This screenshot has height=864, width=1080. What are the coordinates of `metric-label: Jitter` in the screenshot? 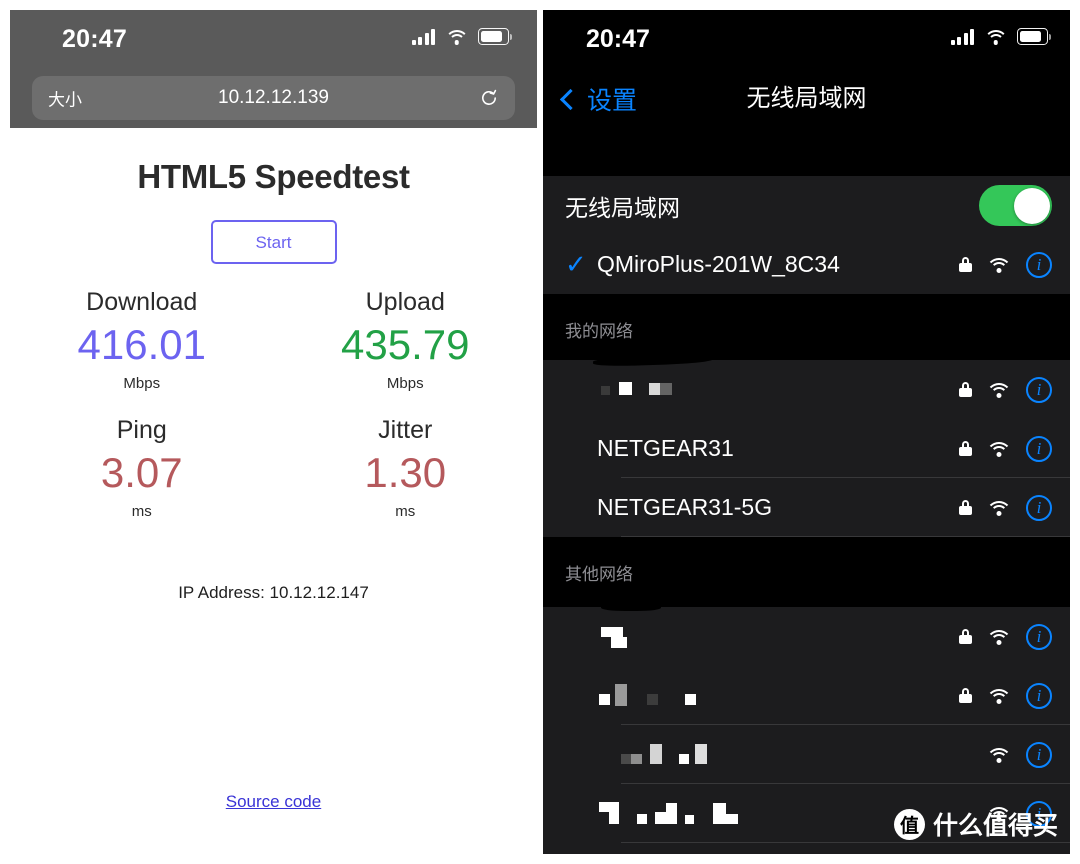 It's located at (405, 430).